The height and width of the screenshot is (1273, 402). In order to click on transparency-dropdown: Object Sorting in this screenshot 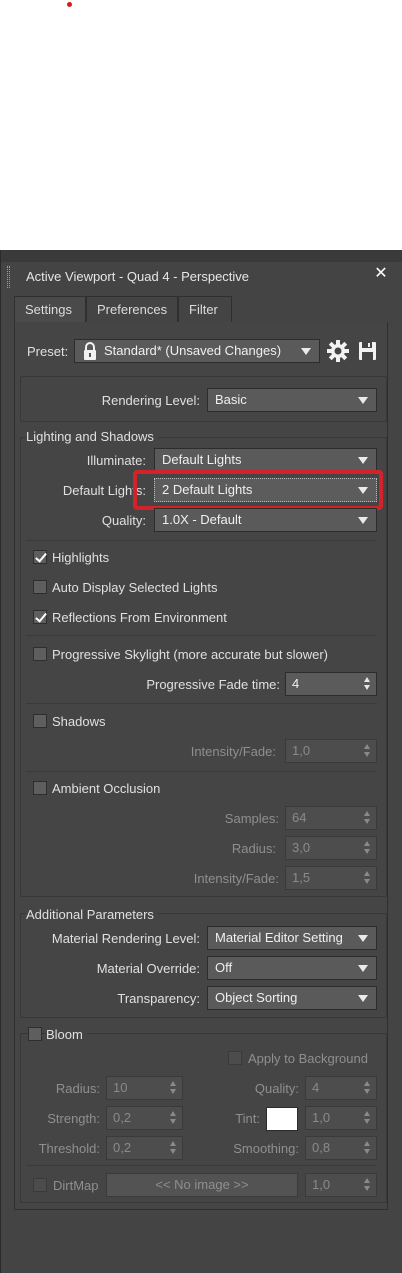, I will do `click(292, 998)`.